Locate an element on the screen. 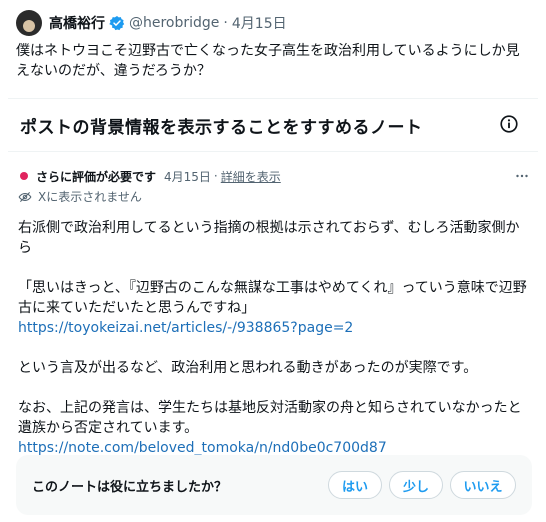 The height and width of the screenshot is (522, 546). feedback-question: このノートは役に立ちましたか？ is located at coordinates (130, 487).